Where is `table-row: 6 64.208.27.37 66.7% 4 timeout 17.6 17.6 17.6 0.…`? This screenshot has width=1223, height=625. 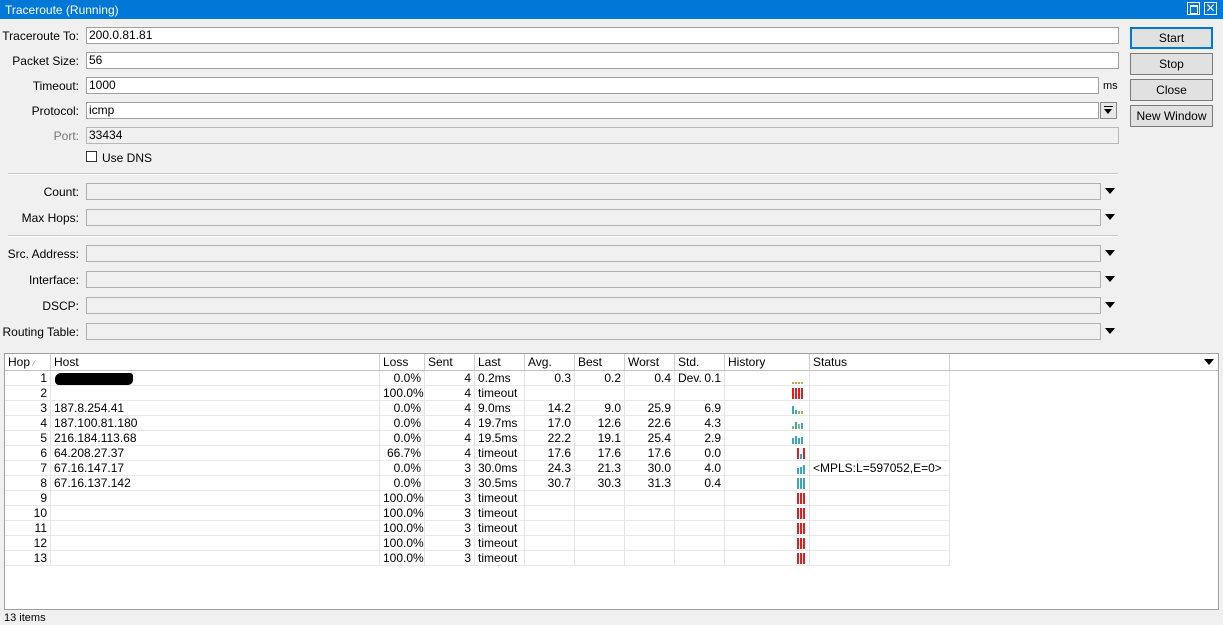 table-row: 6 64.208.27.37 66.7% 4 timeout 17.6 17.6 17.6 0.… is located at coordinates (611, 453).